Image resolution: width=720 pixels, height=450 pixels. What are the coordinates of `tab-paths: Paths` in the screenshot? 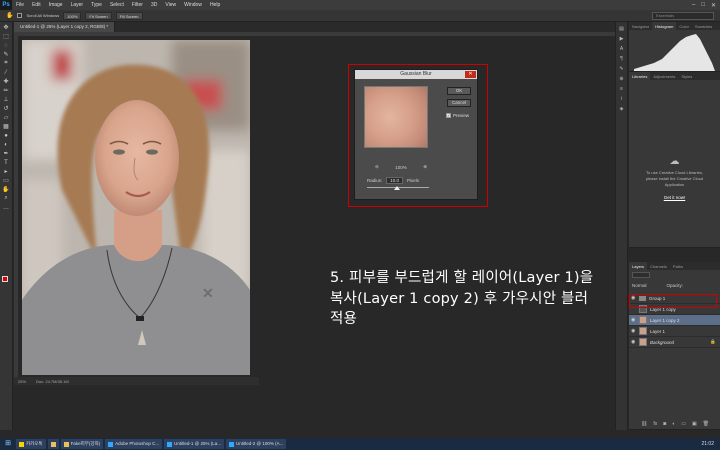 It's located at (678, 266).